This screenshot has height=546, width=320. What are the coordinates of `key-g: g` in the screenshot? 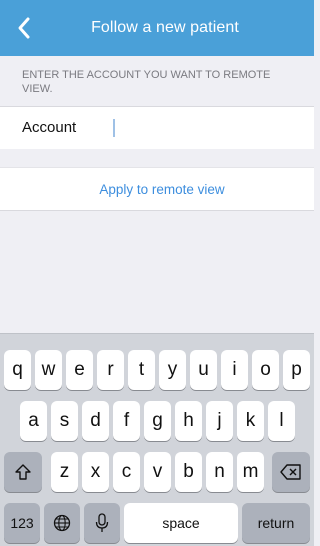 It's located at (157, 421).